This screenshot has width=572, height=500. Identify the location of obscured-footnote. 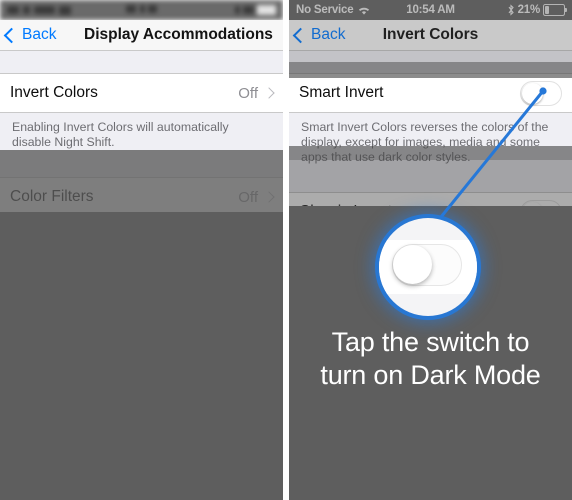
(141, 331).